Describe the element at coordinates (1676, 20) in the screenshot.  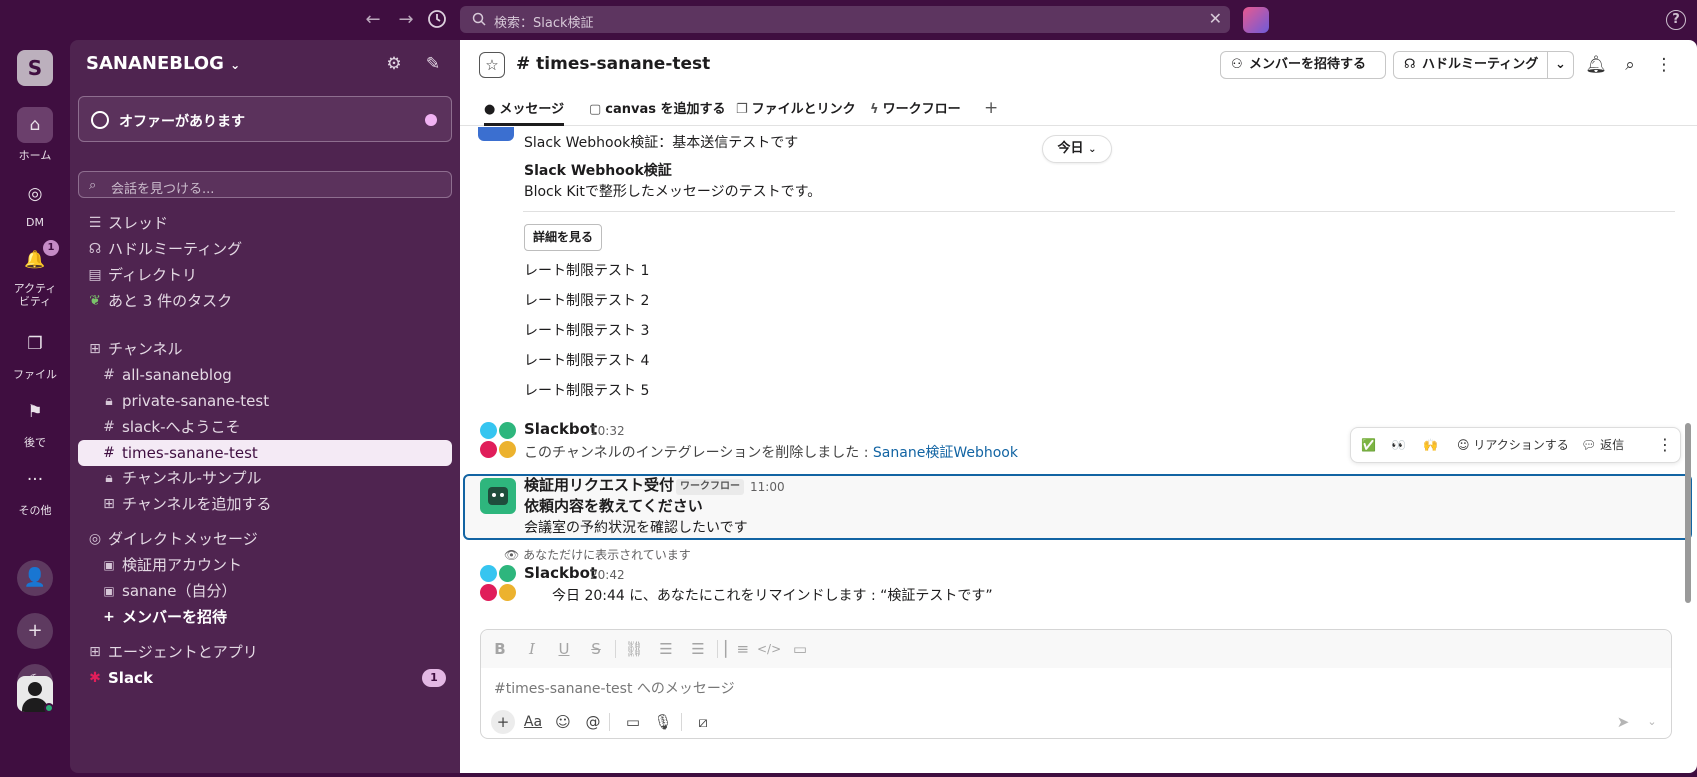
I see `help-icon: ?` at that location.